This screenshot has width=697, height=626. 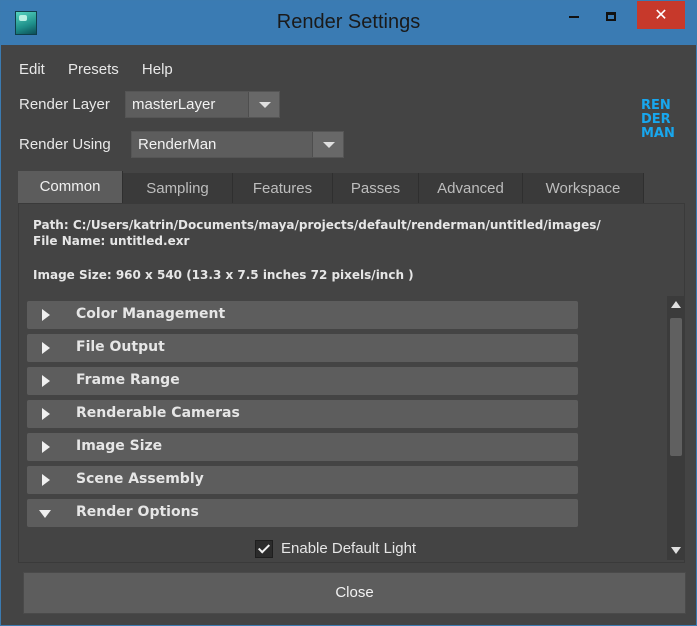 I want to click on enable-default-light-label: Enable Default Light, so click(x=349, y=548).